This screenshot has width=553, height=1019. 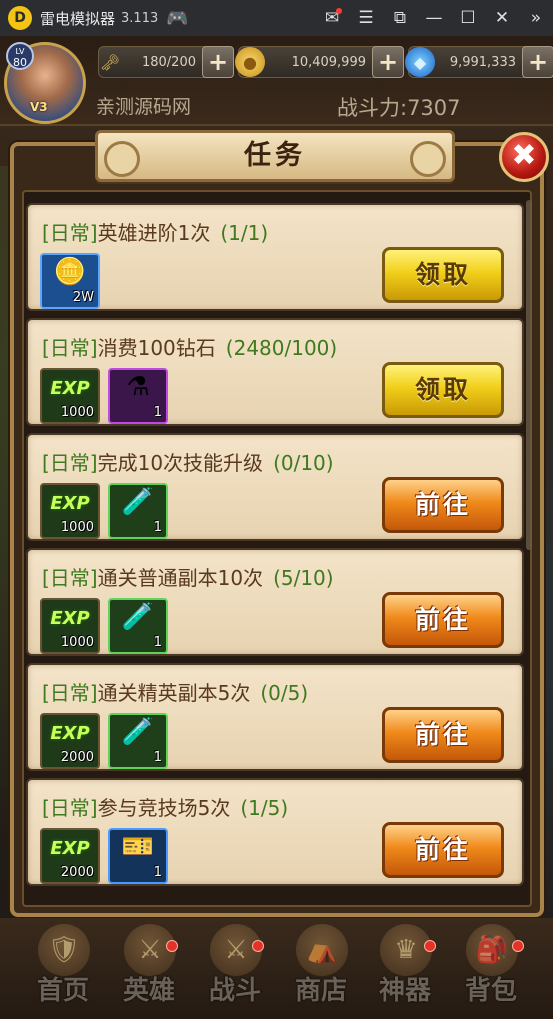 I want to click on collapse-icon: », so click(x=536, y=18).